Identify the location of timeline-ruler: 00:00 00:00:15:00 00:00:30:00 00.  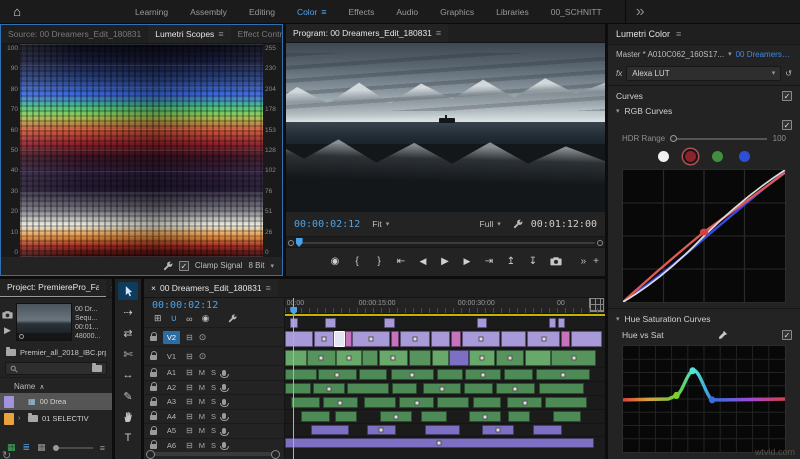
(445, 306).